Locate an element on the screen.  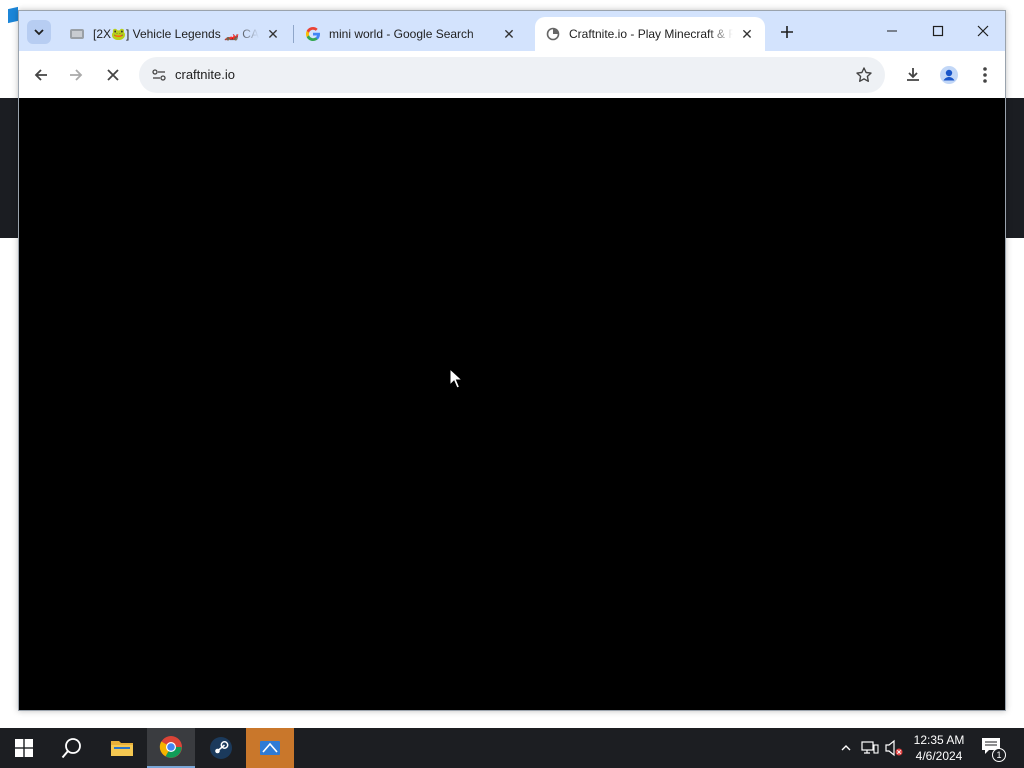
downloads-button is located at coordinates (913, 75).